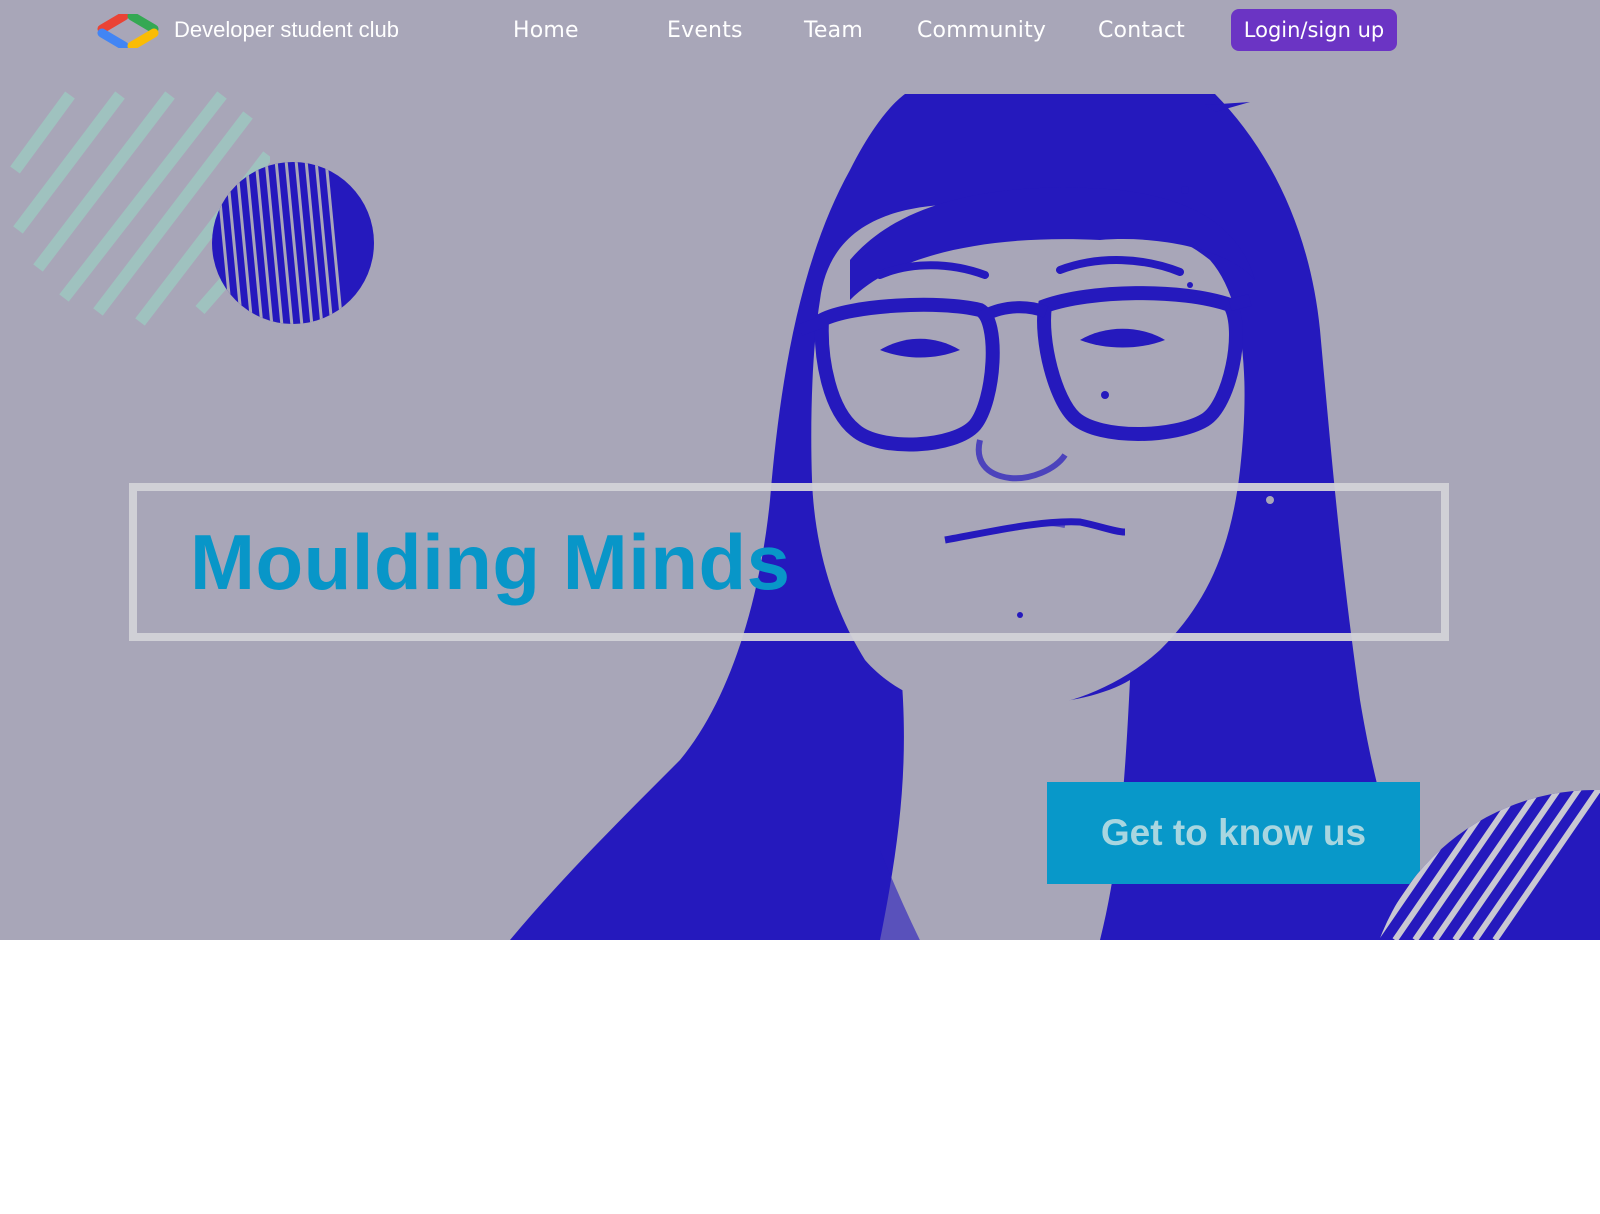 This screenshot has height=1214, width=1600. I want to click on nav-community: Community, so click(981, 30).